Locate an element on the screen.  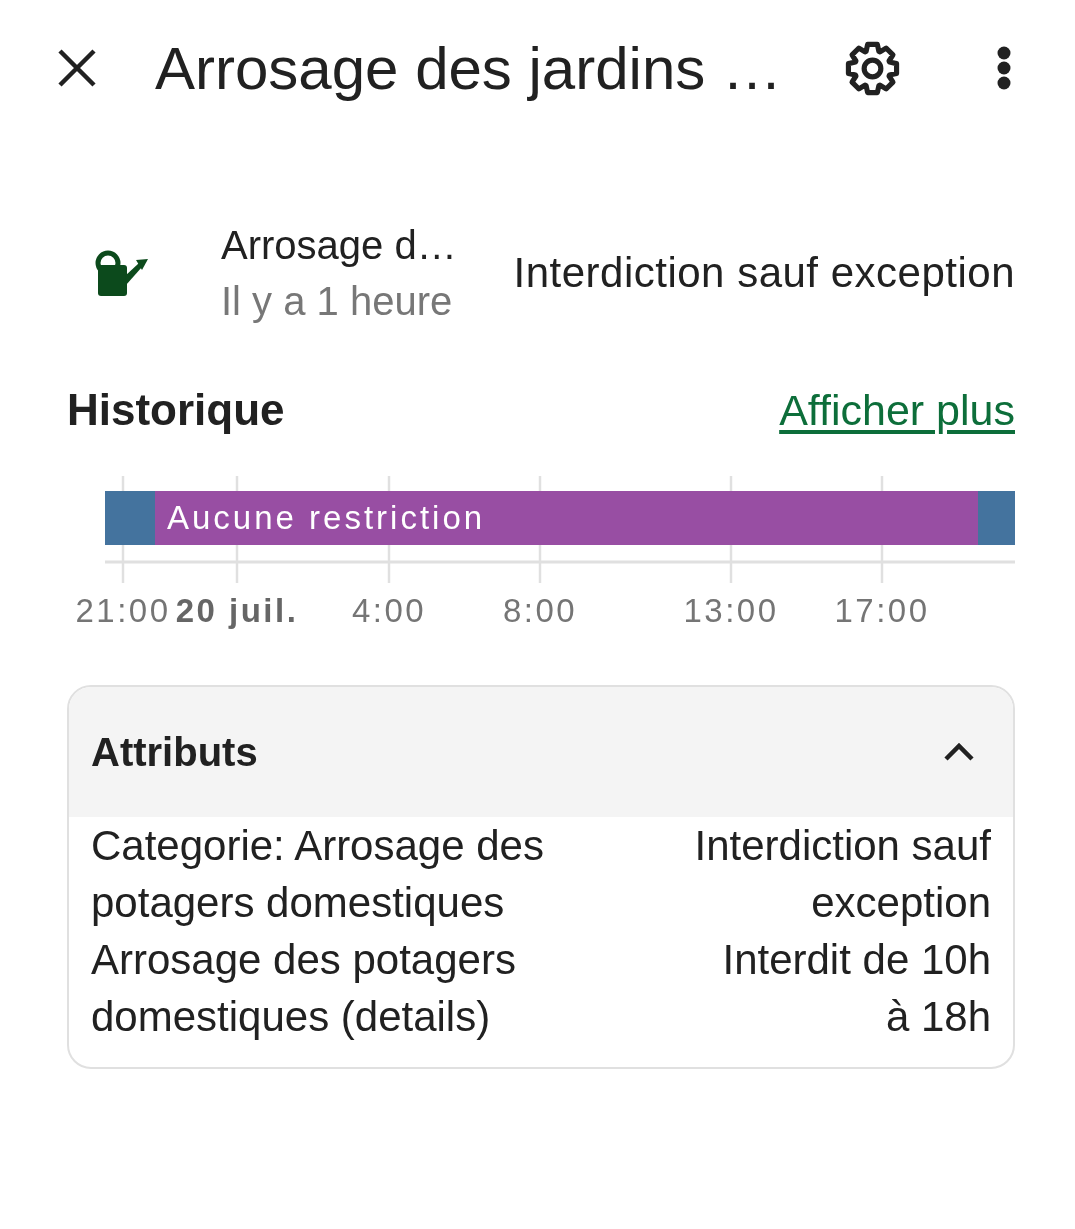
axis-label: 17:00 is located at coordinates (882, 610).